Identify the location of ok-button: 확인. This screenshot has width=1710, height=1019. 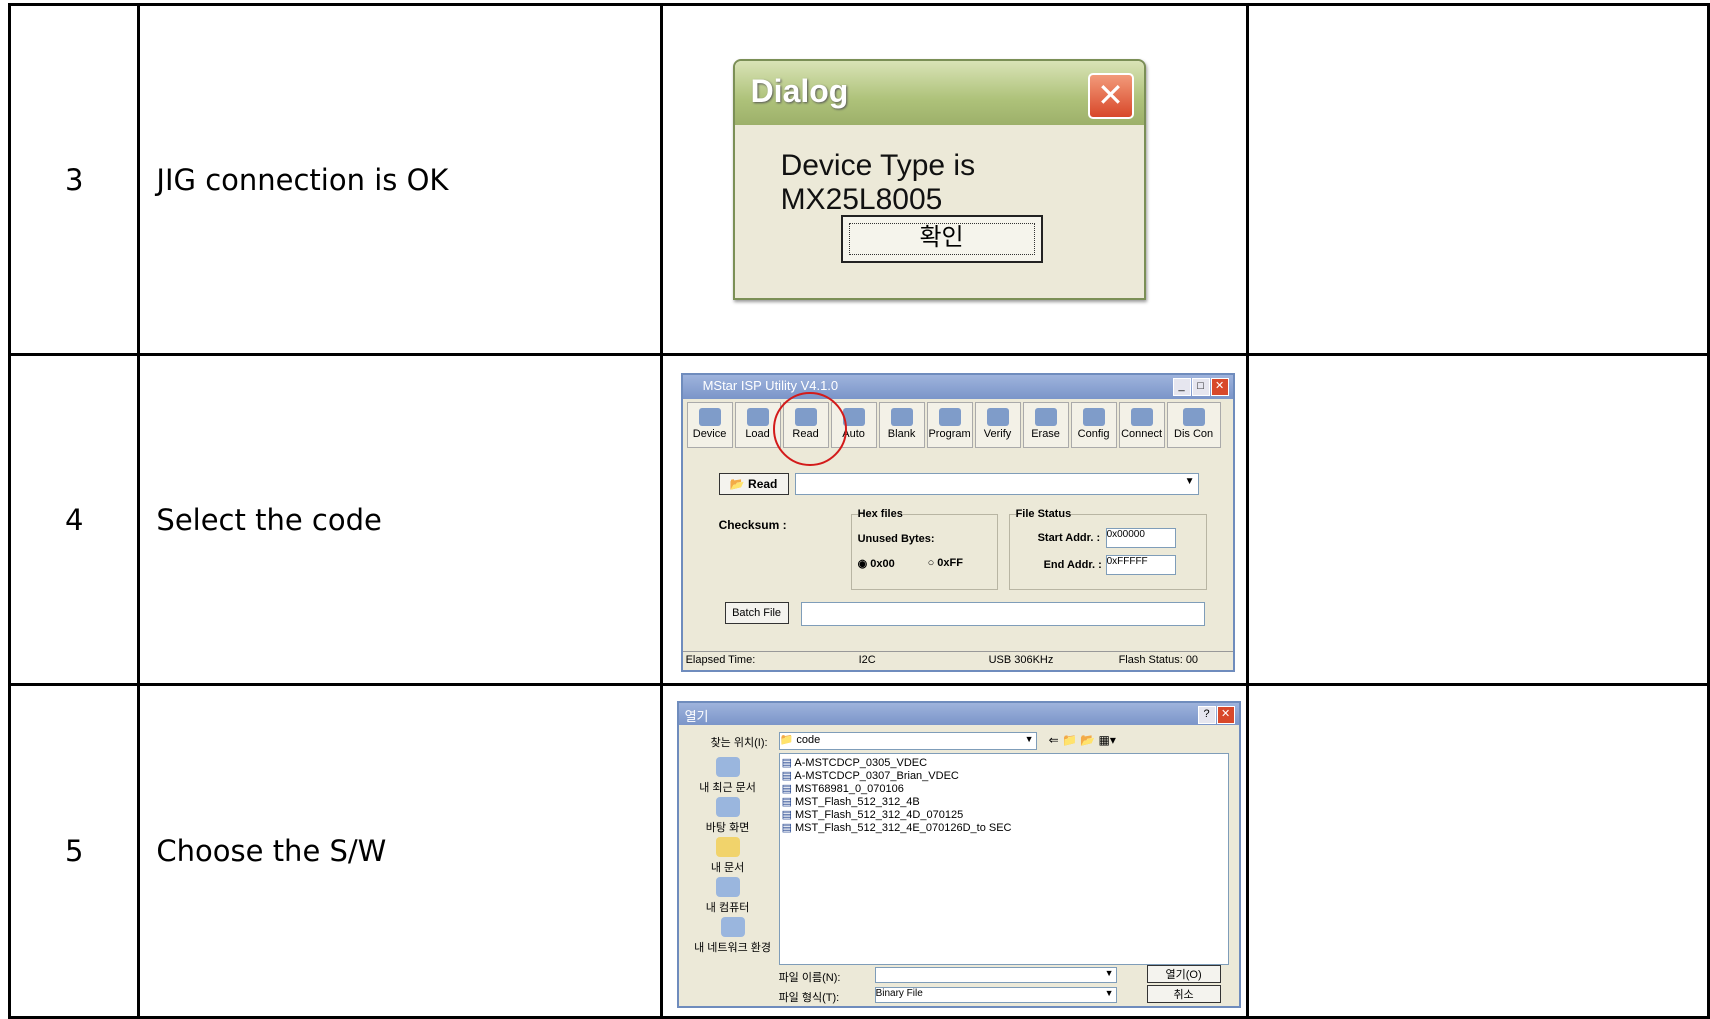
(941, 239).